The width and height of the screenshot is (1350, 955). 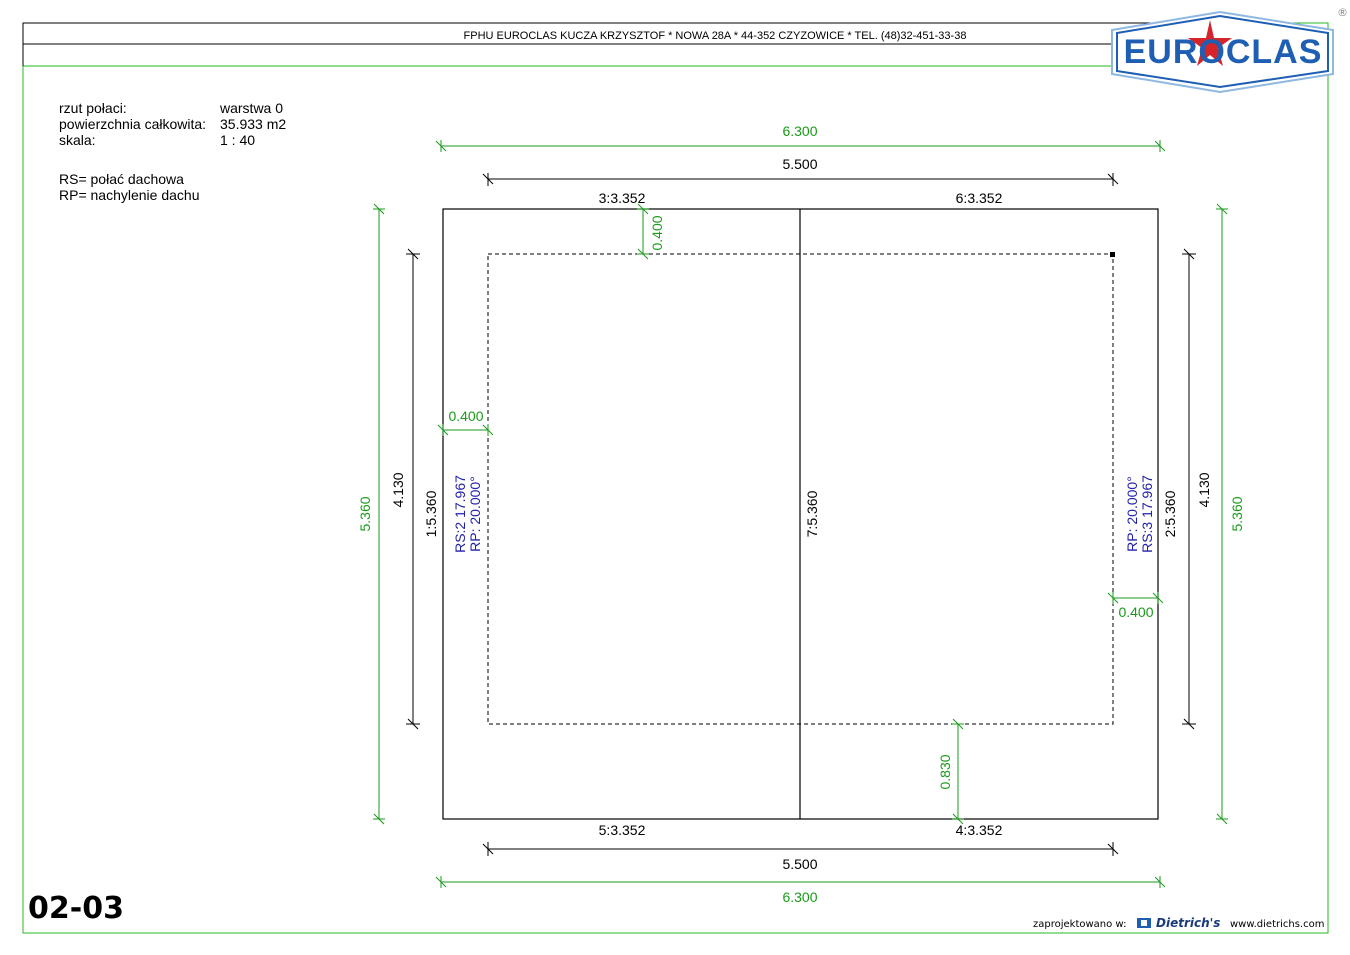 I want to click on dim-overhang-right: 0.400, so click(x=1135, y=605).